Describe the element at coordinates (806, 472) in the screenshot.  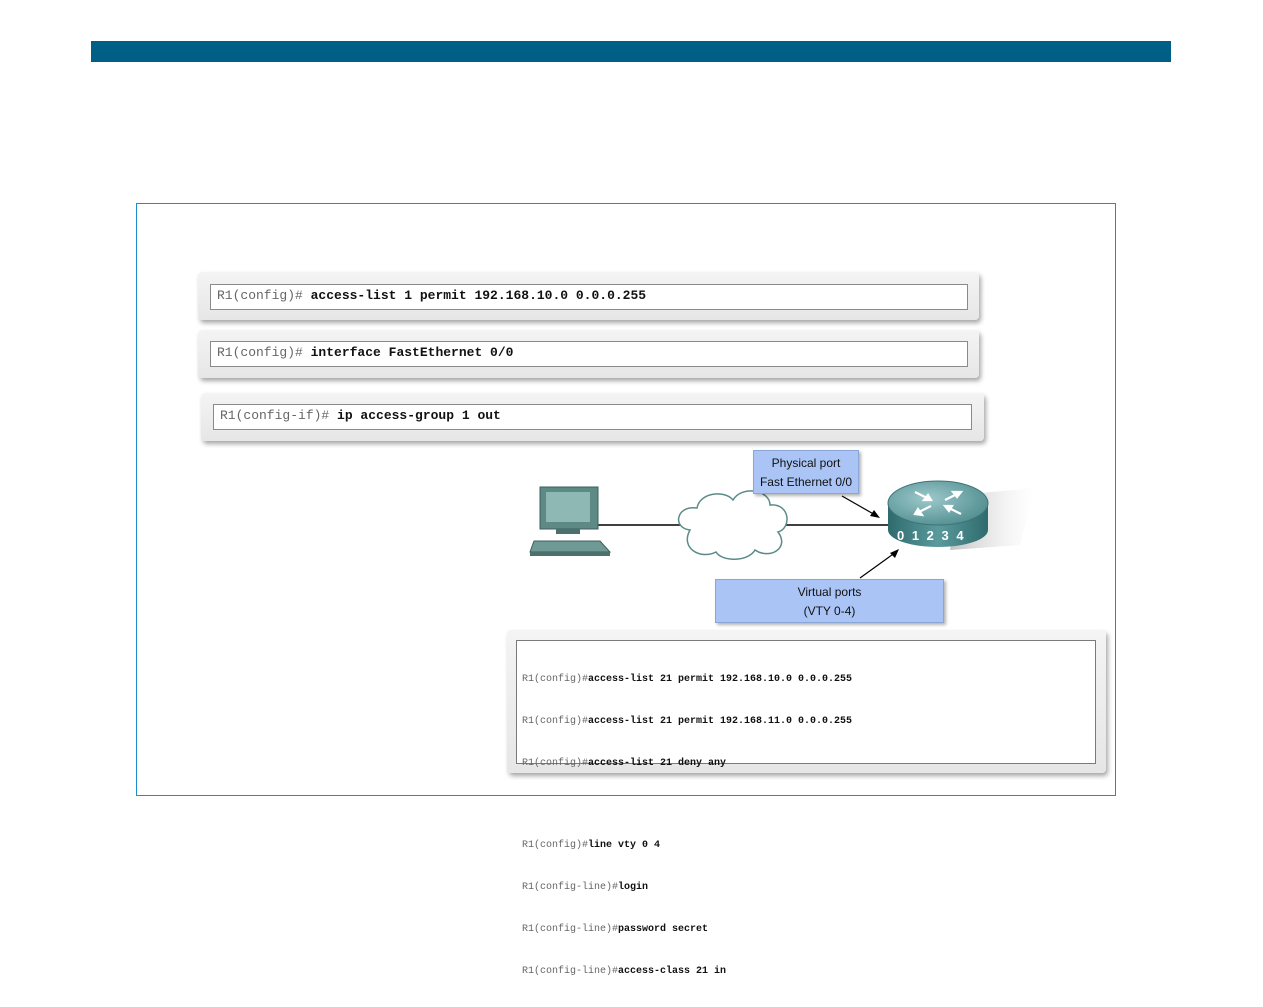
I see `physical-port-callout: Physical port Fast Ethernet 0/0` at that location.